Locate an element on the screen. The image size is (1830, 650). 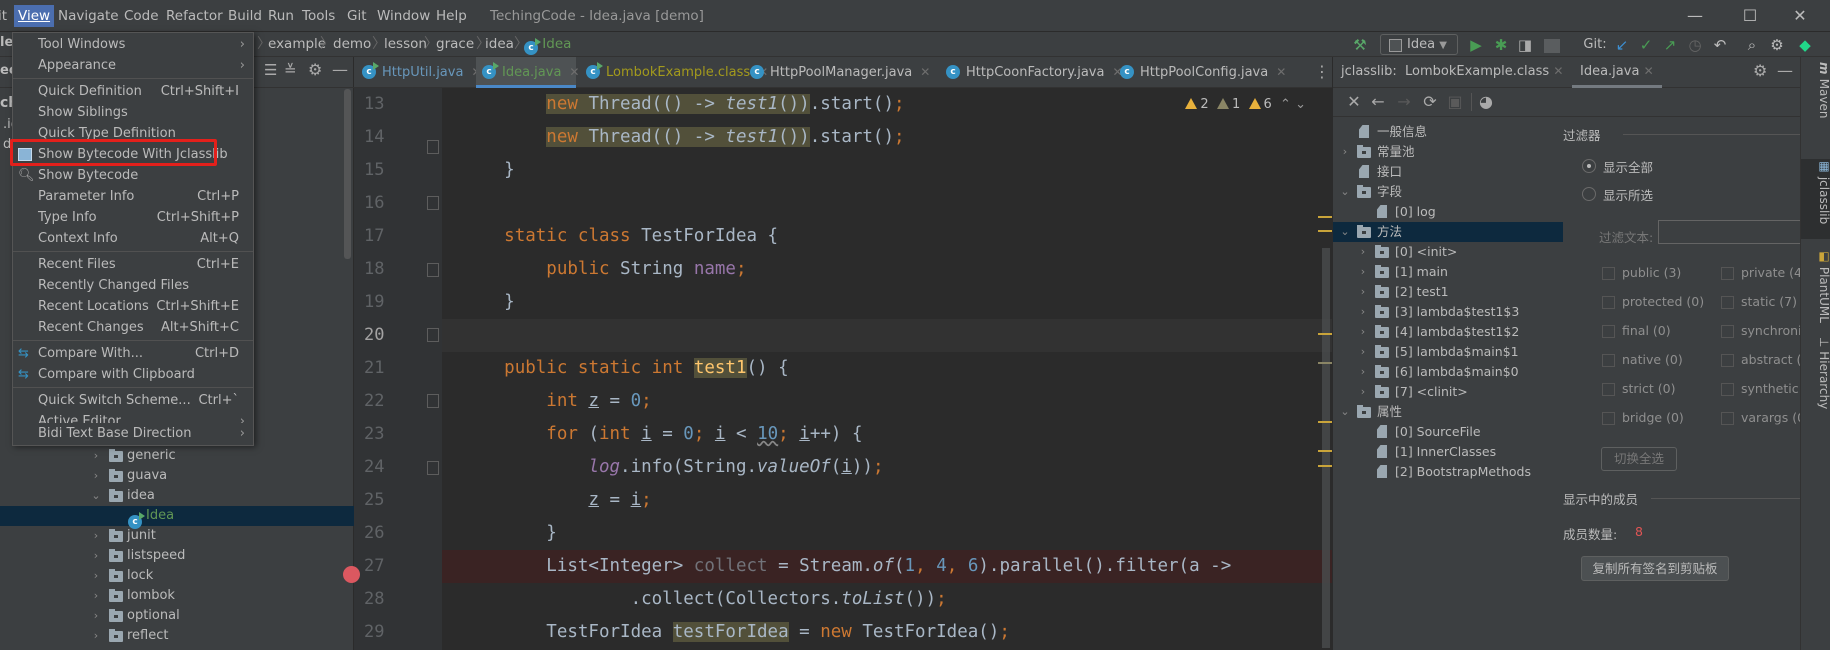
jclasslib-tree-item: › [7] <clinit> is located at coordinates (1448, 392).